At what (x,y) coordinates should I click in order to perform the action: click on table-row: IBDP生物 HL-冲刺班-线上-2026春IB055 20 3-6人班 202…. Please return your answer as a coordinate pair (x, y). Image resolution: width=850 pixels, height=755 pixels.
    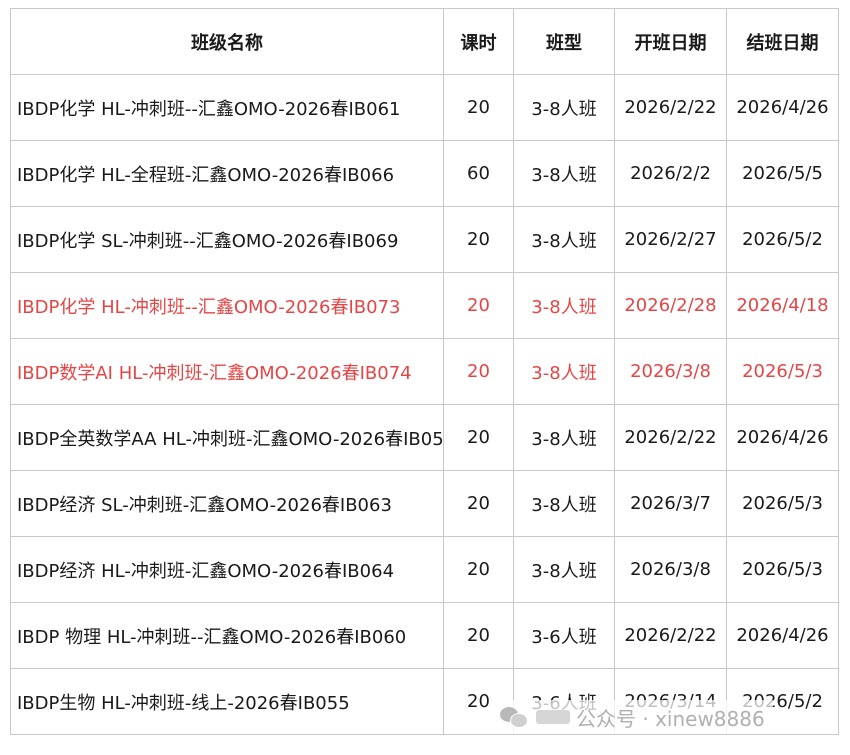
    Looking at the image, I should click on (424, 701).